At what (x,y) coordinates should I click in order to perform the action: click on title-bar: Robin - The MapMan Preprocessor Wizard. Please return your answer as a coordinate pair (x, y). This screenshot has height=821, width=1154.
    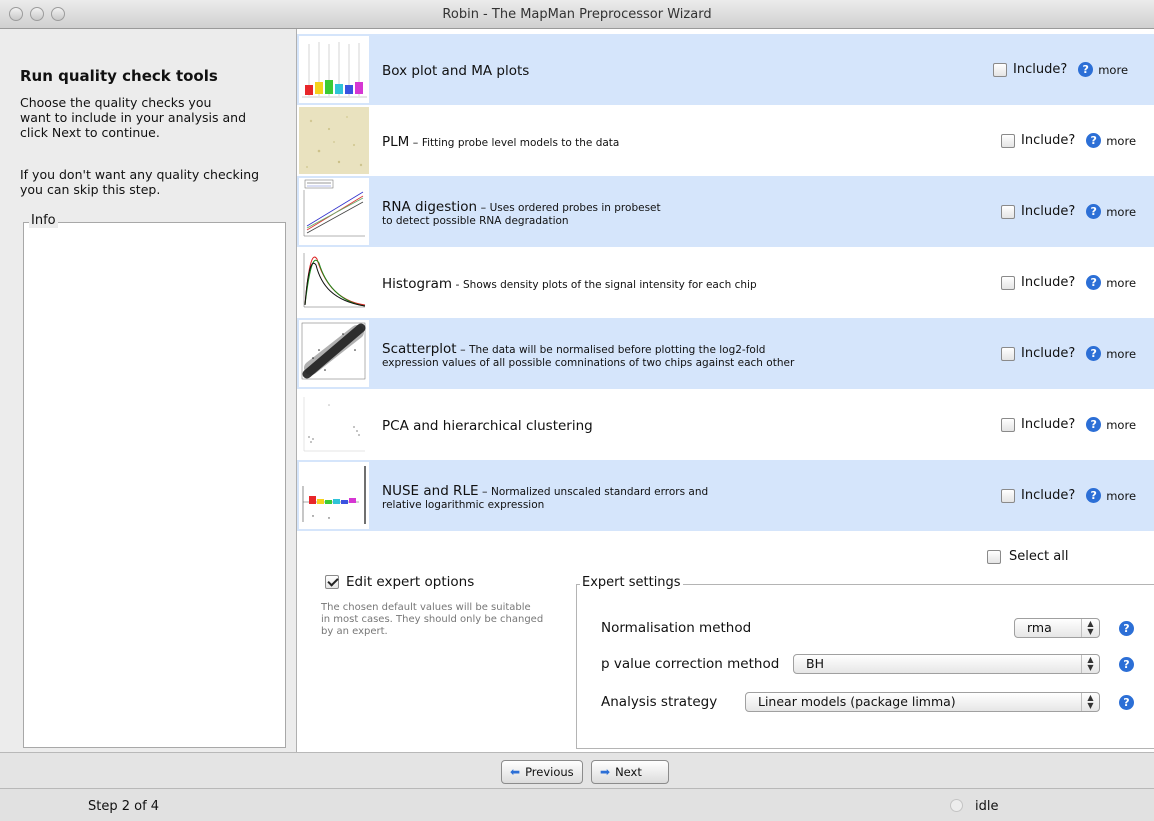
    Looking at the image, I should click on (577, 14).